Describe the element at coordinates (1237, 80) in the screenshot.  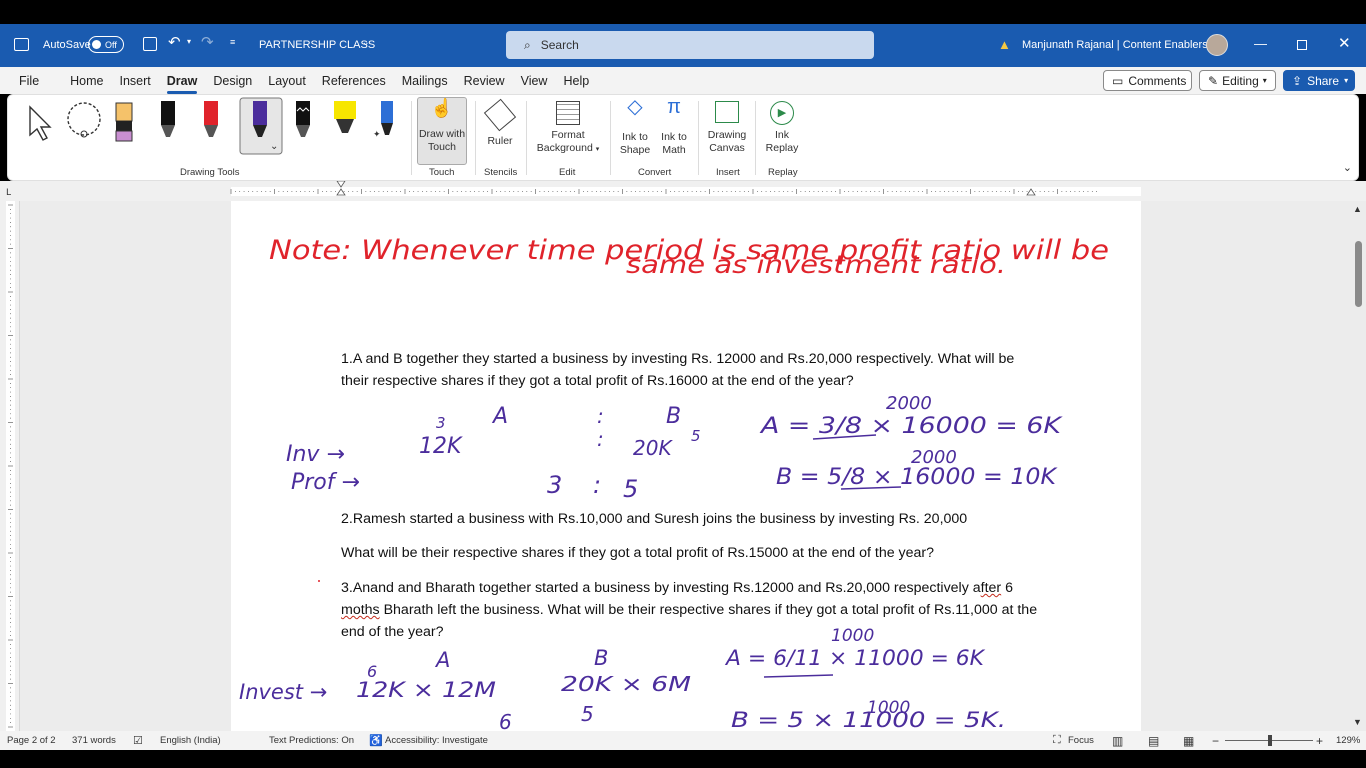
I see `editing-button: ✎ Editing ▾` at that location.